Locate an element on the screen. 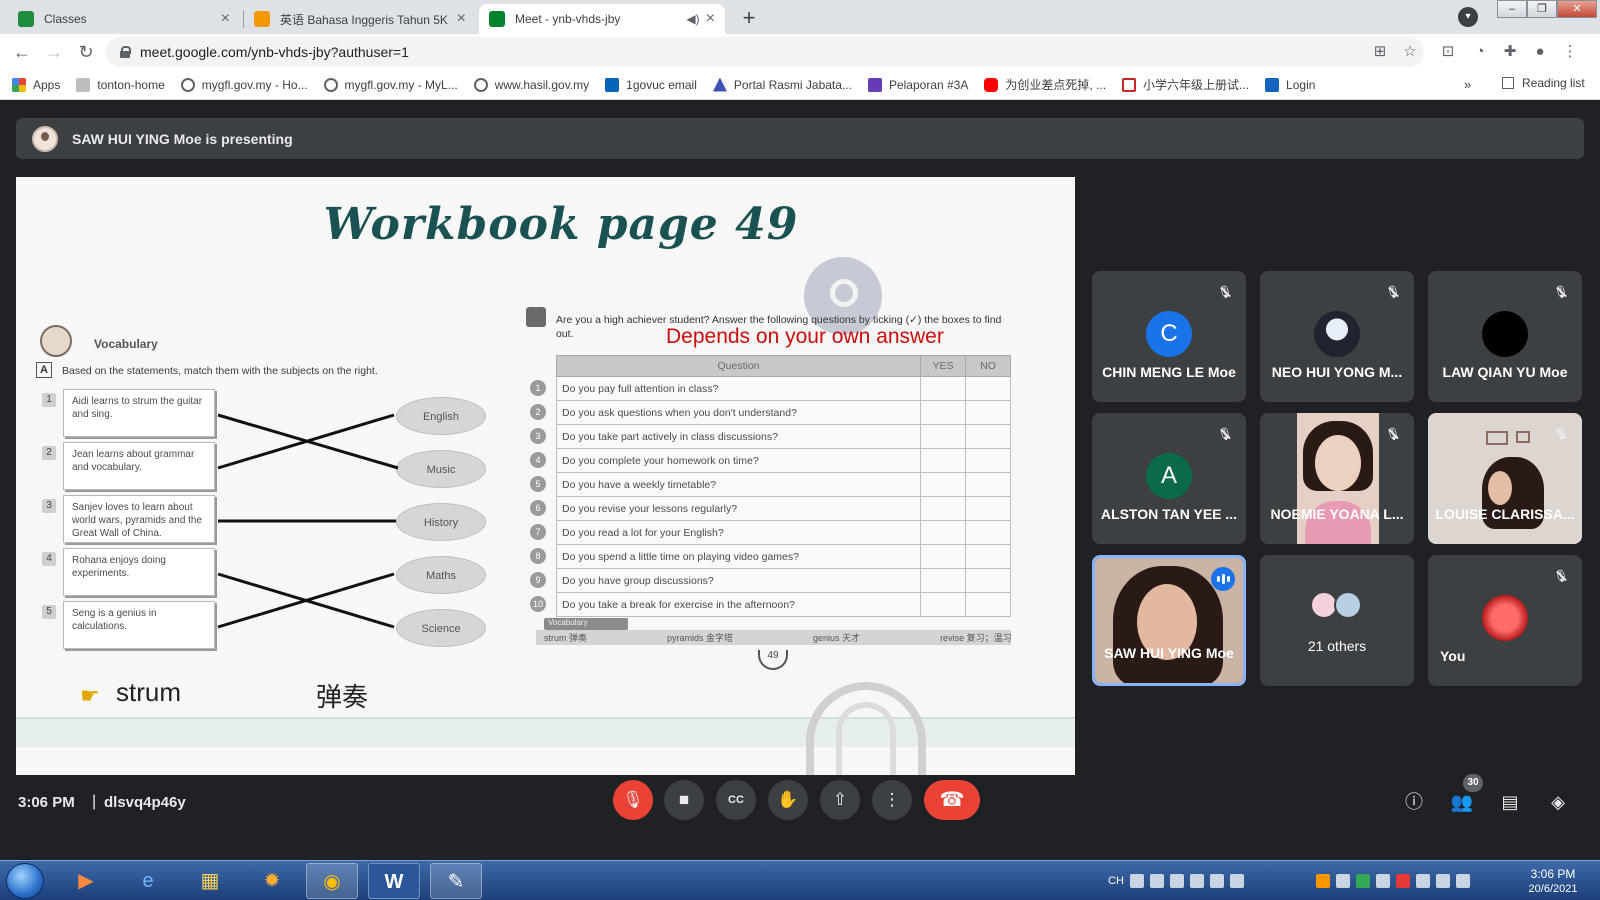 The image size is (1600, 900). clock-date: 20/6/2021 is located at coordinates (1553, 889).